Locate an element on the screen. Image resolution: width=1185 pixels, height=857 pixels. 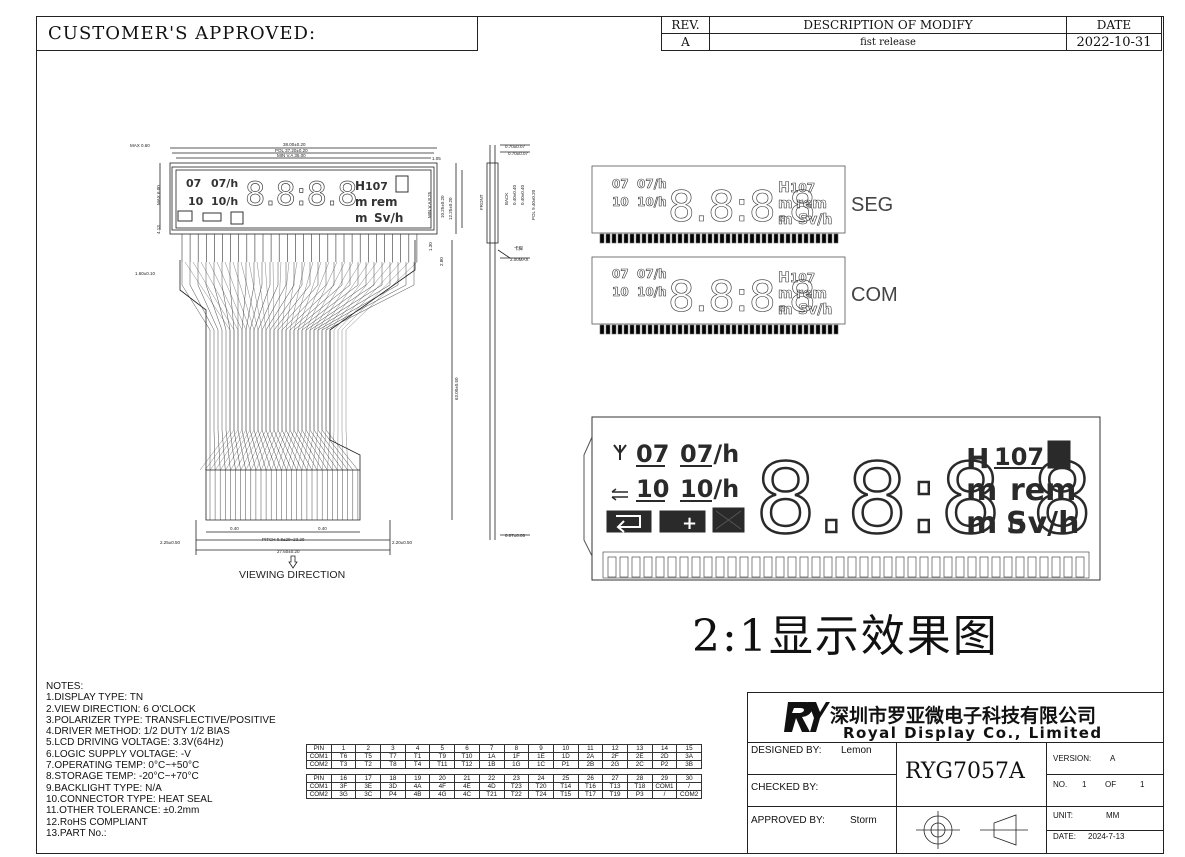
pin-cell: 2C is located at coordinates (639, 764).